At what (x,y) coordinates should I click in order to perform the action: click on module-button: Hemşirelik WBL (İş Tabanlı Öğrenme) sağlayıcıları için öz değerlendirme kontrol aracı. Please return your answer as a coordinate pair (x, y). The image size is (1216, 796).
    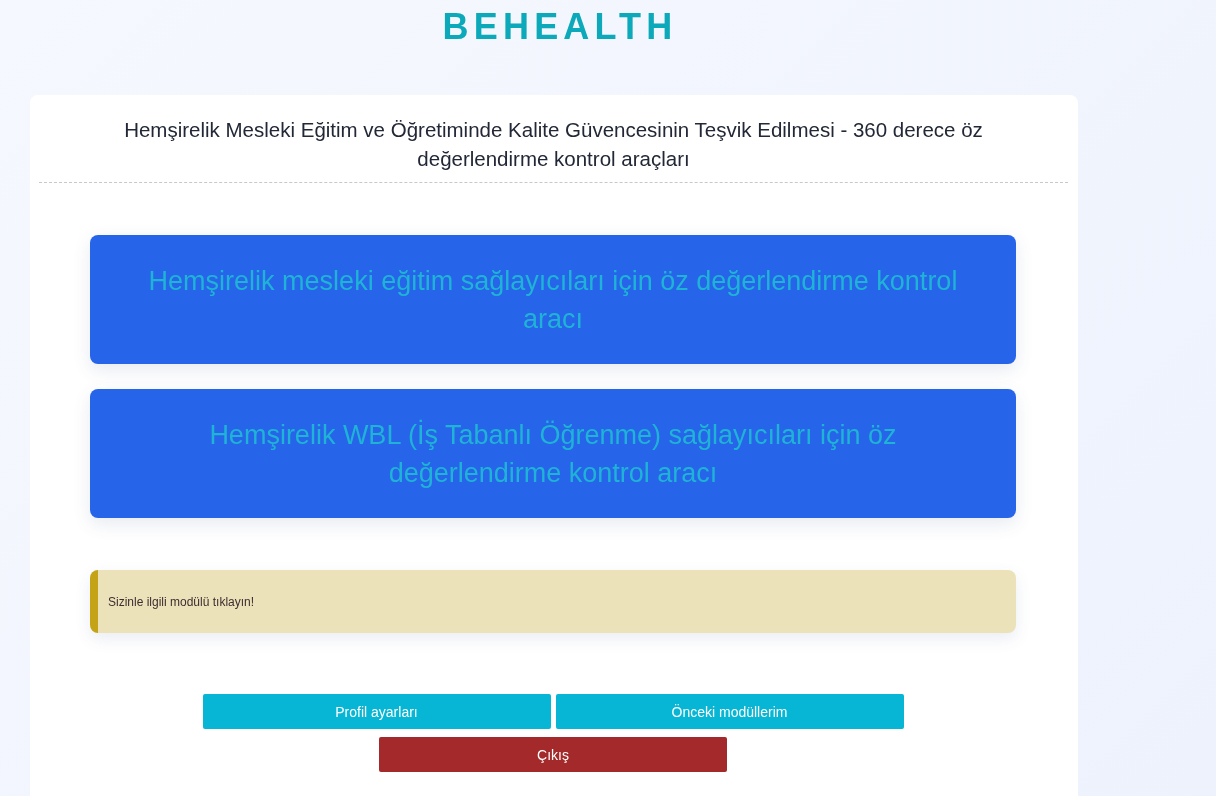
    Looking at the image, I should click on (553, 453).